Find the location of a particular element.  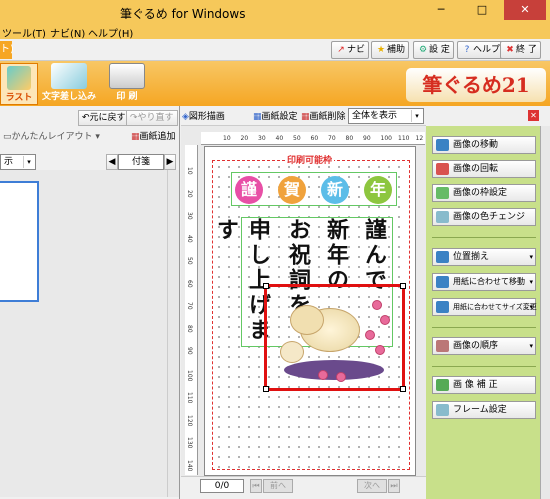

close-icon: ✕ is located at coordinates (533, 115).